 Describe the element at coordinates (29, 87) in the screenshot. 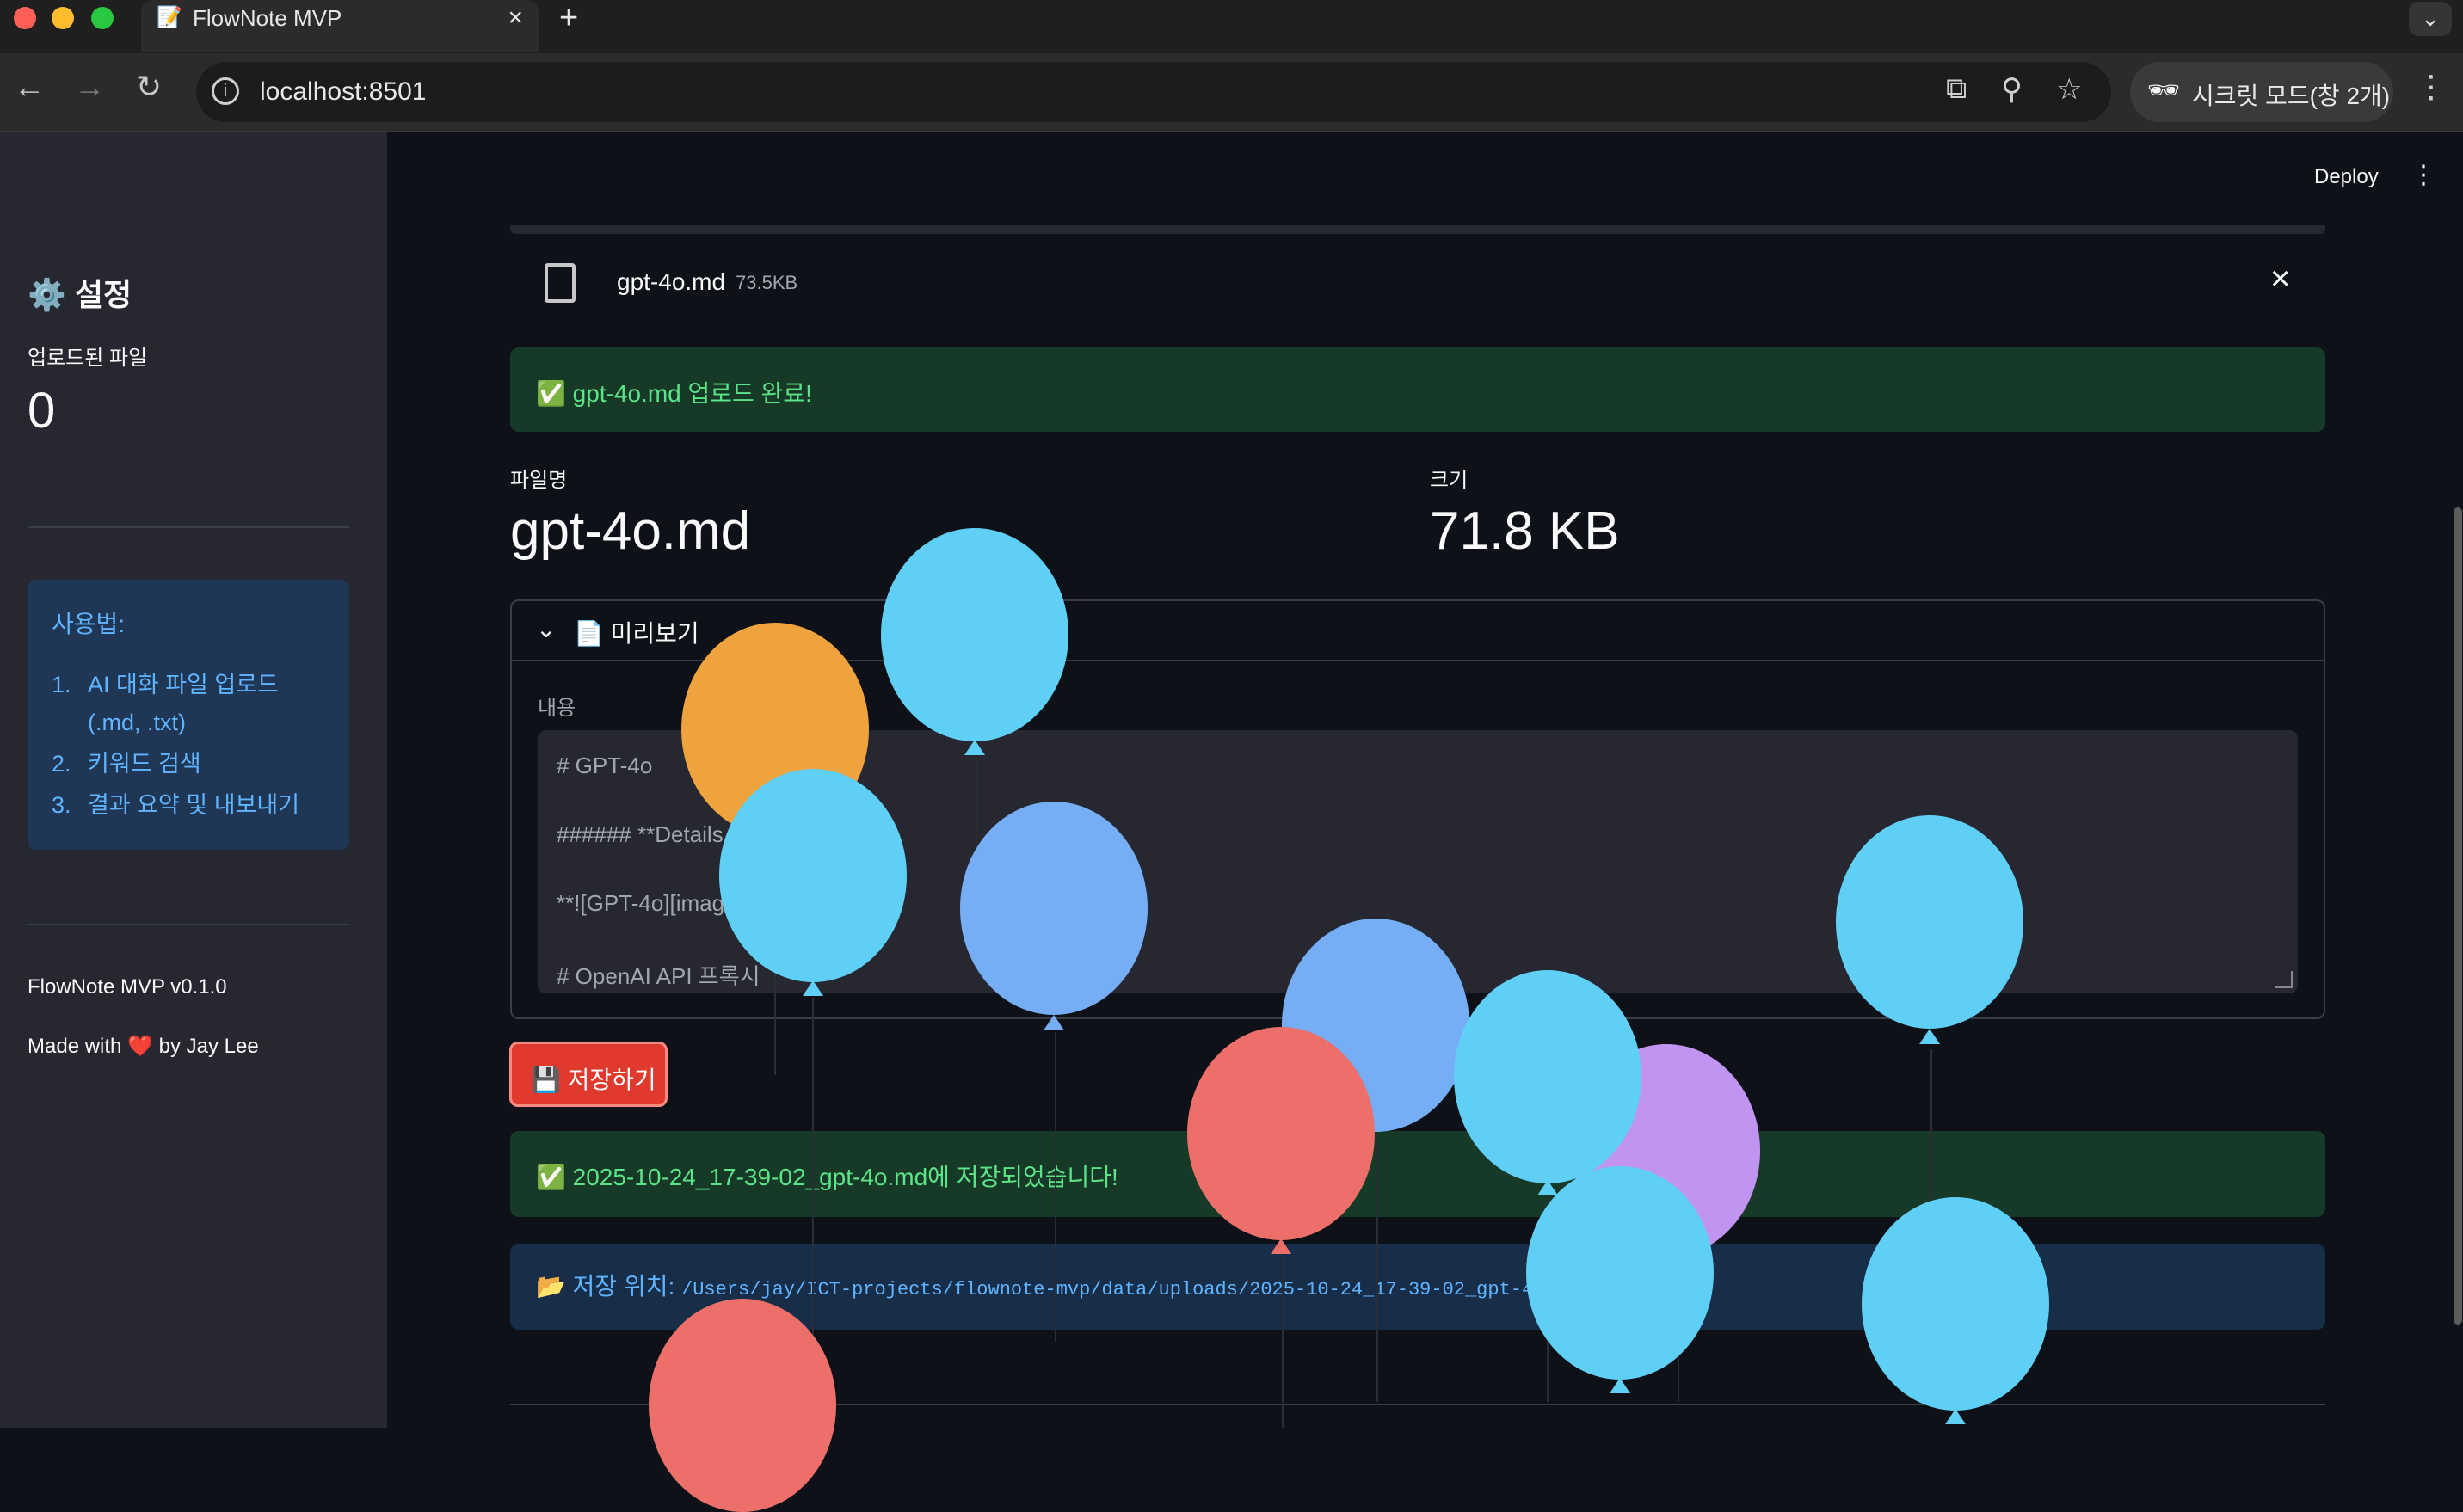

I see `back-arrow-icon: ←` at that location.